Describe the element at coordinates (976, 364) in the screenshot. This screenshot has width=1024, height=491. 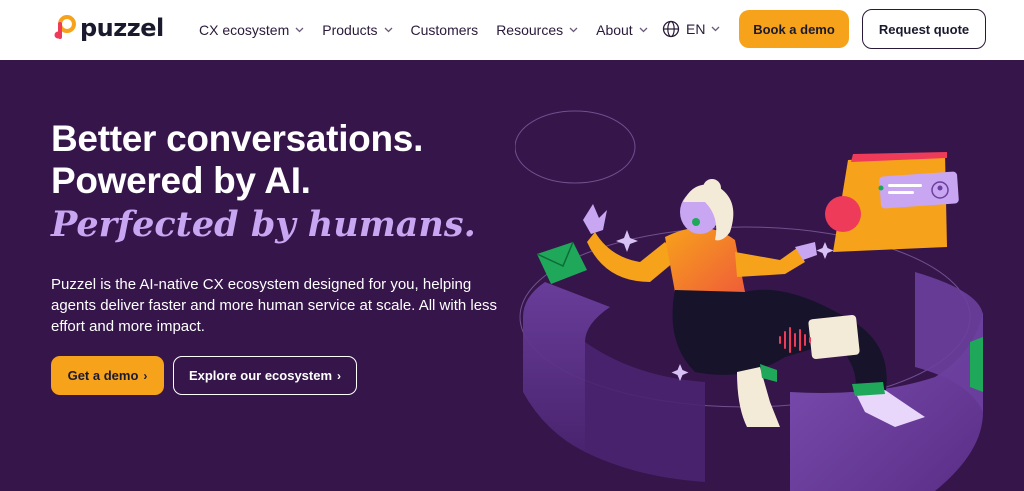
I see `ring-accent` at that location.